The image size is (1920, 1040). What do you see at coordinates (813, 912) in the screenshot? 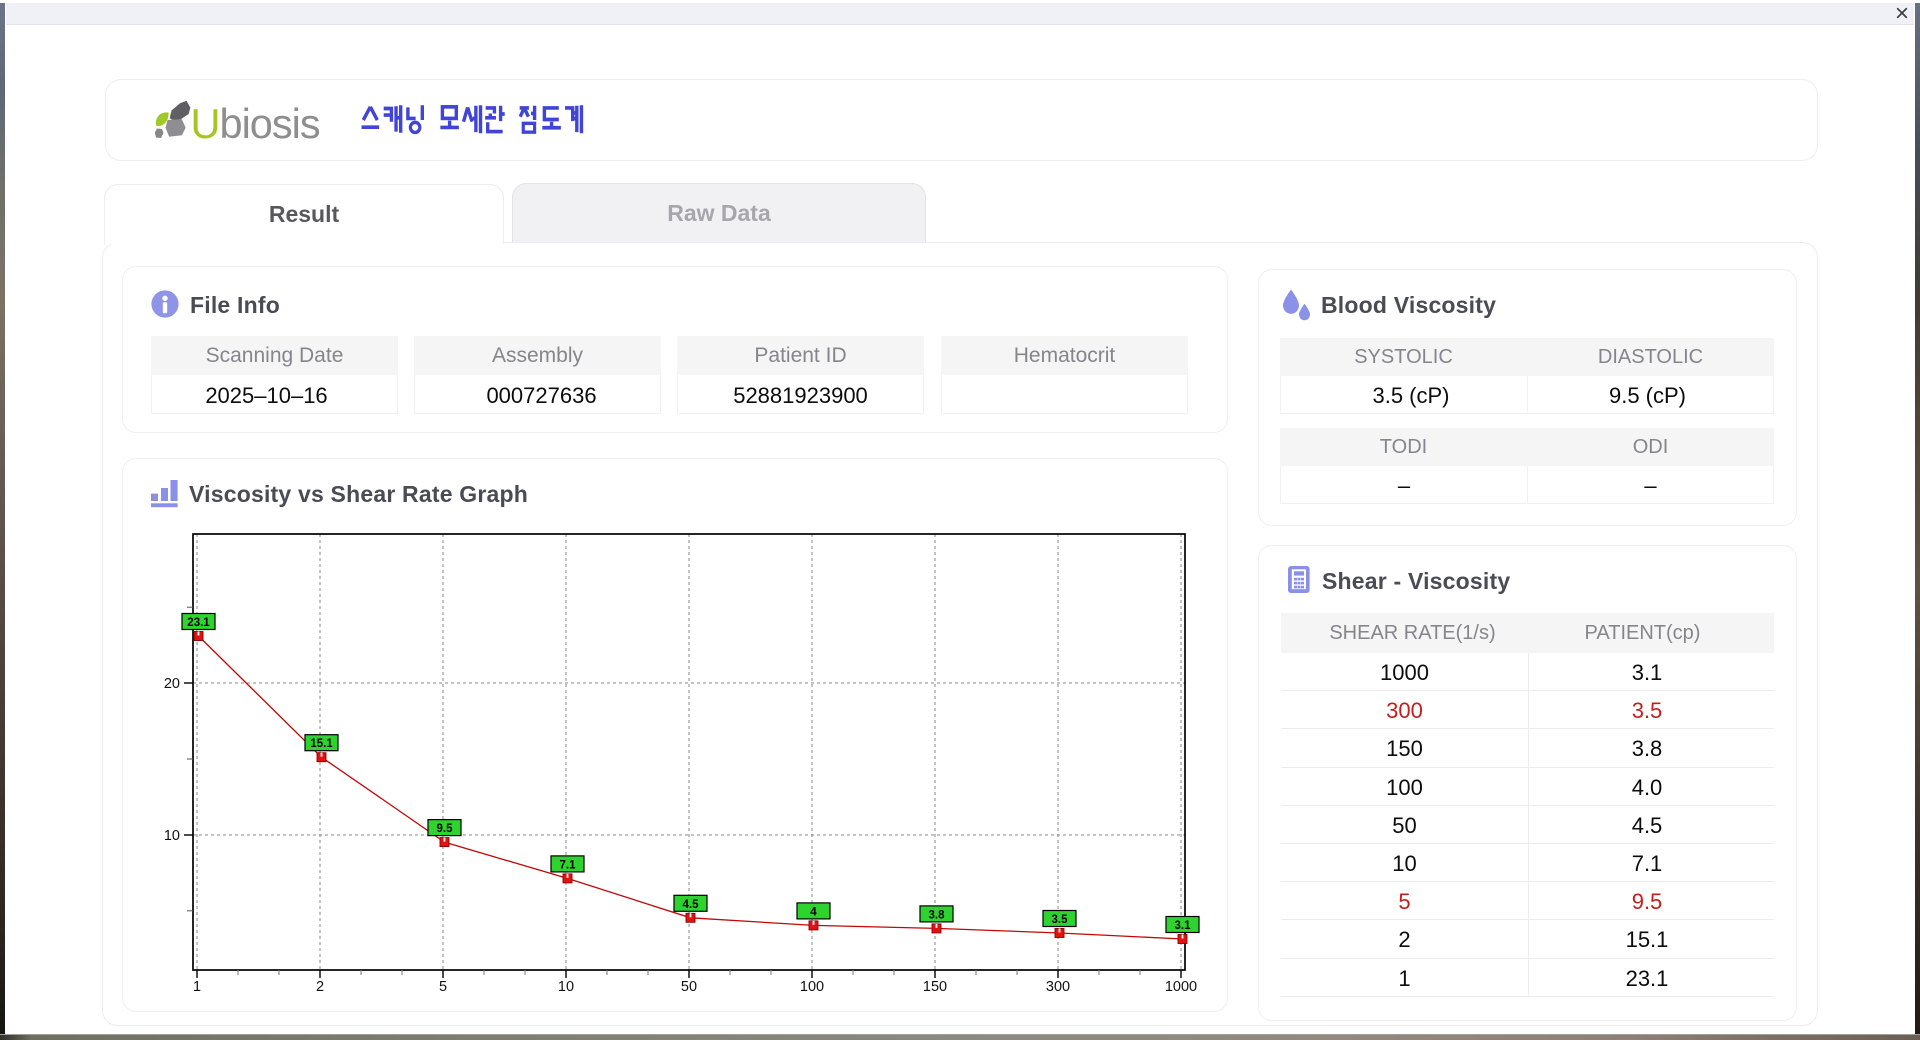
I see `svg-text: 4` at bounding box center [813, 912].